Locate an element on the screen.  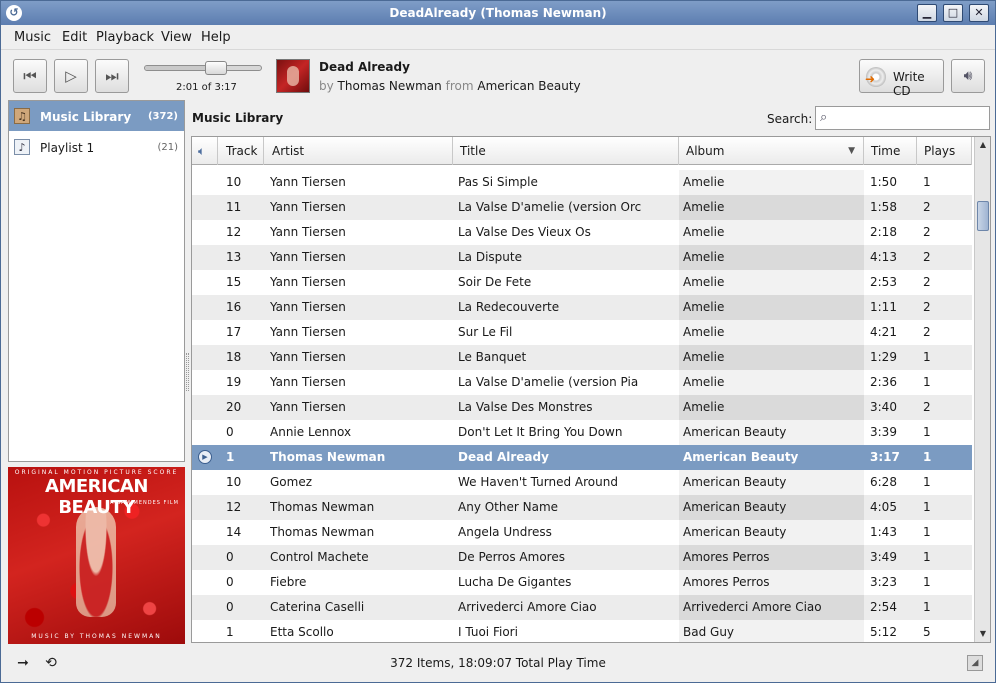
cell-time: 4:13 is located at coordinates (883, 257).